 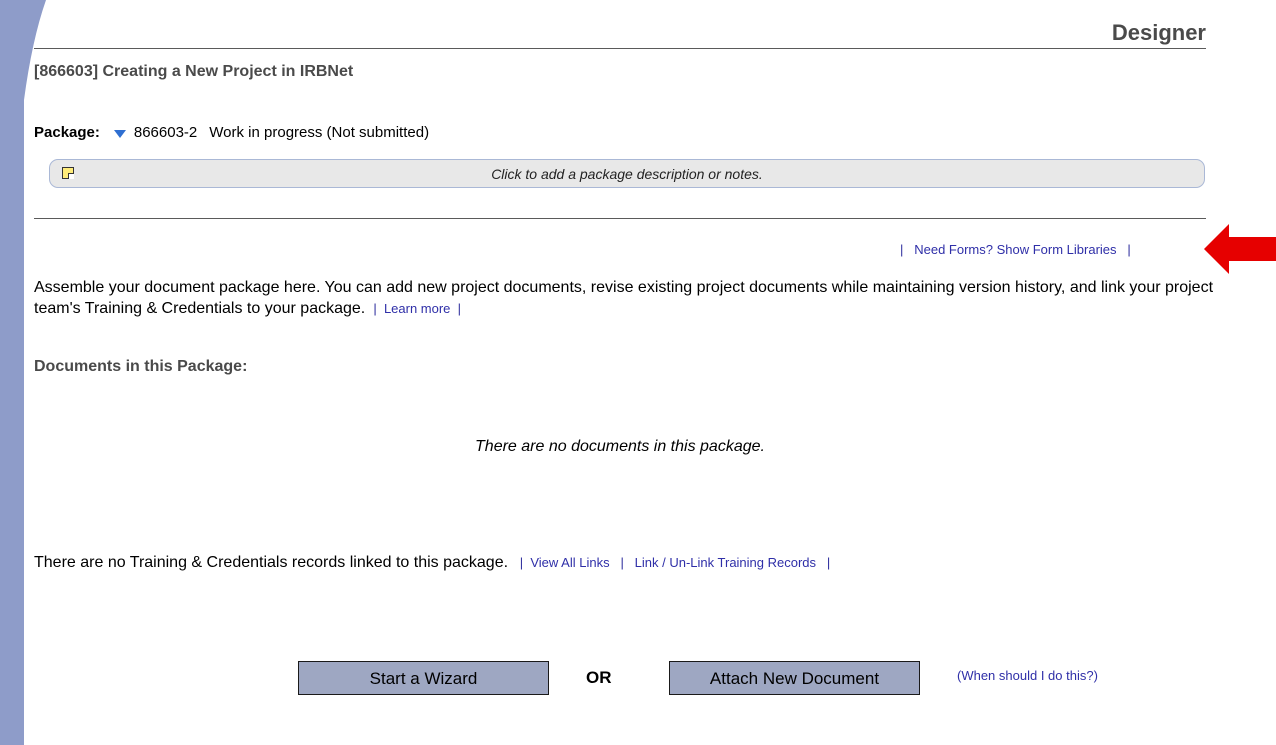 What do you see at coordinates (141, 366) in the screenshot?
I see `documents-heading: Documents in this Package:` at bounding box center [141, 366].